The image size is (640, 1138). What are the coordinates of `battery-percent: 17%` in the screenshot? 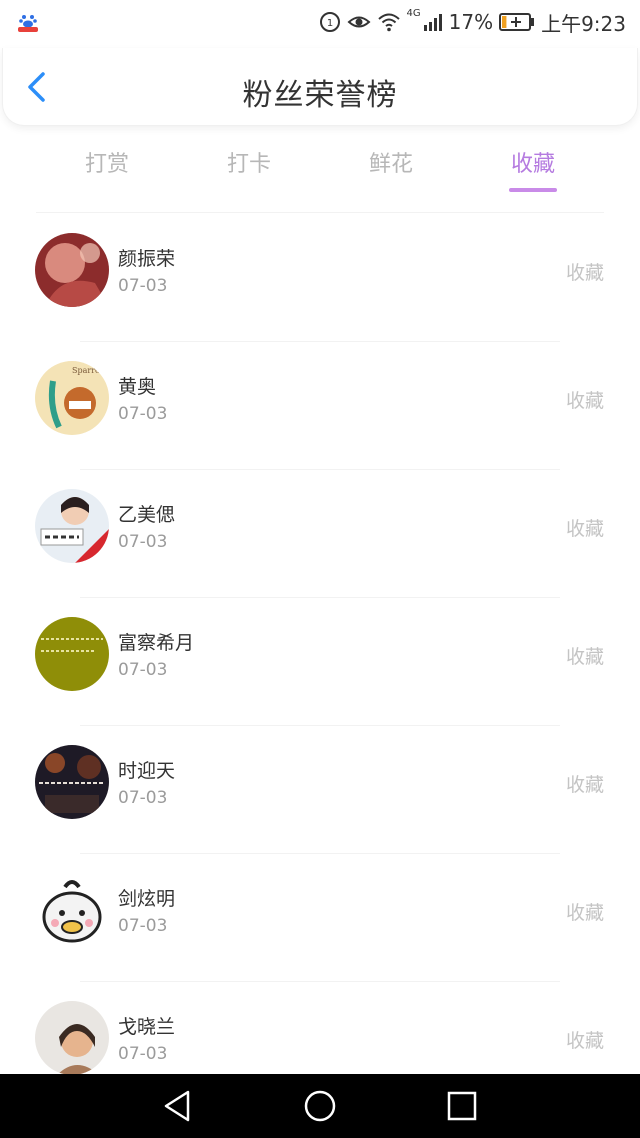 It's located at (471, 22).